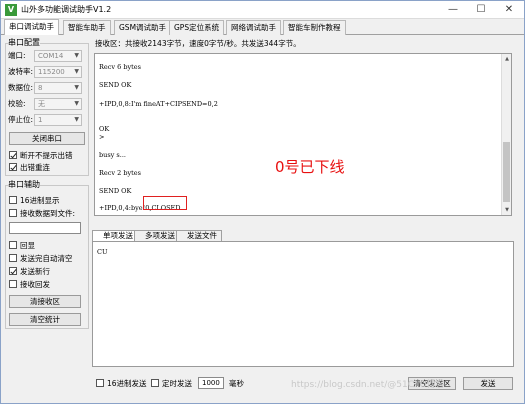 The image size is (525, 404). Describe the element at coordinates (24, 43) in the screenshot. I see `serial-config-title: 串口配置` at that location.